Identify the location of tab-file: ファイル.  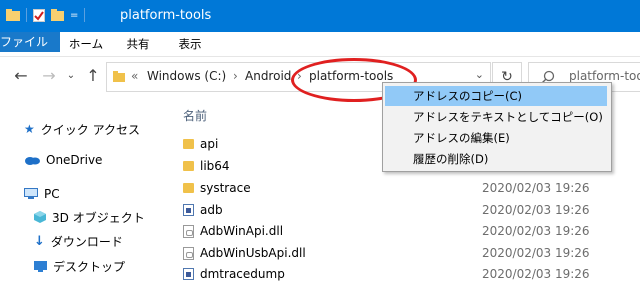
(30, 42).